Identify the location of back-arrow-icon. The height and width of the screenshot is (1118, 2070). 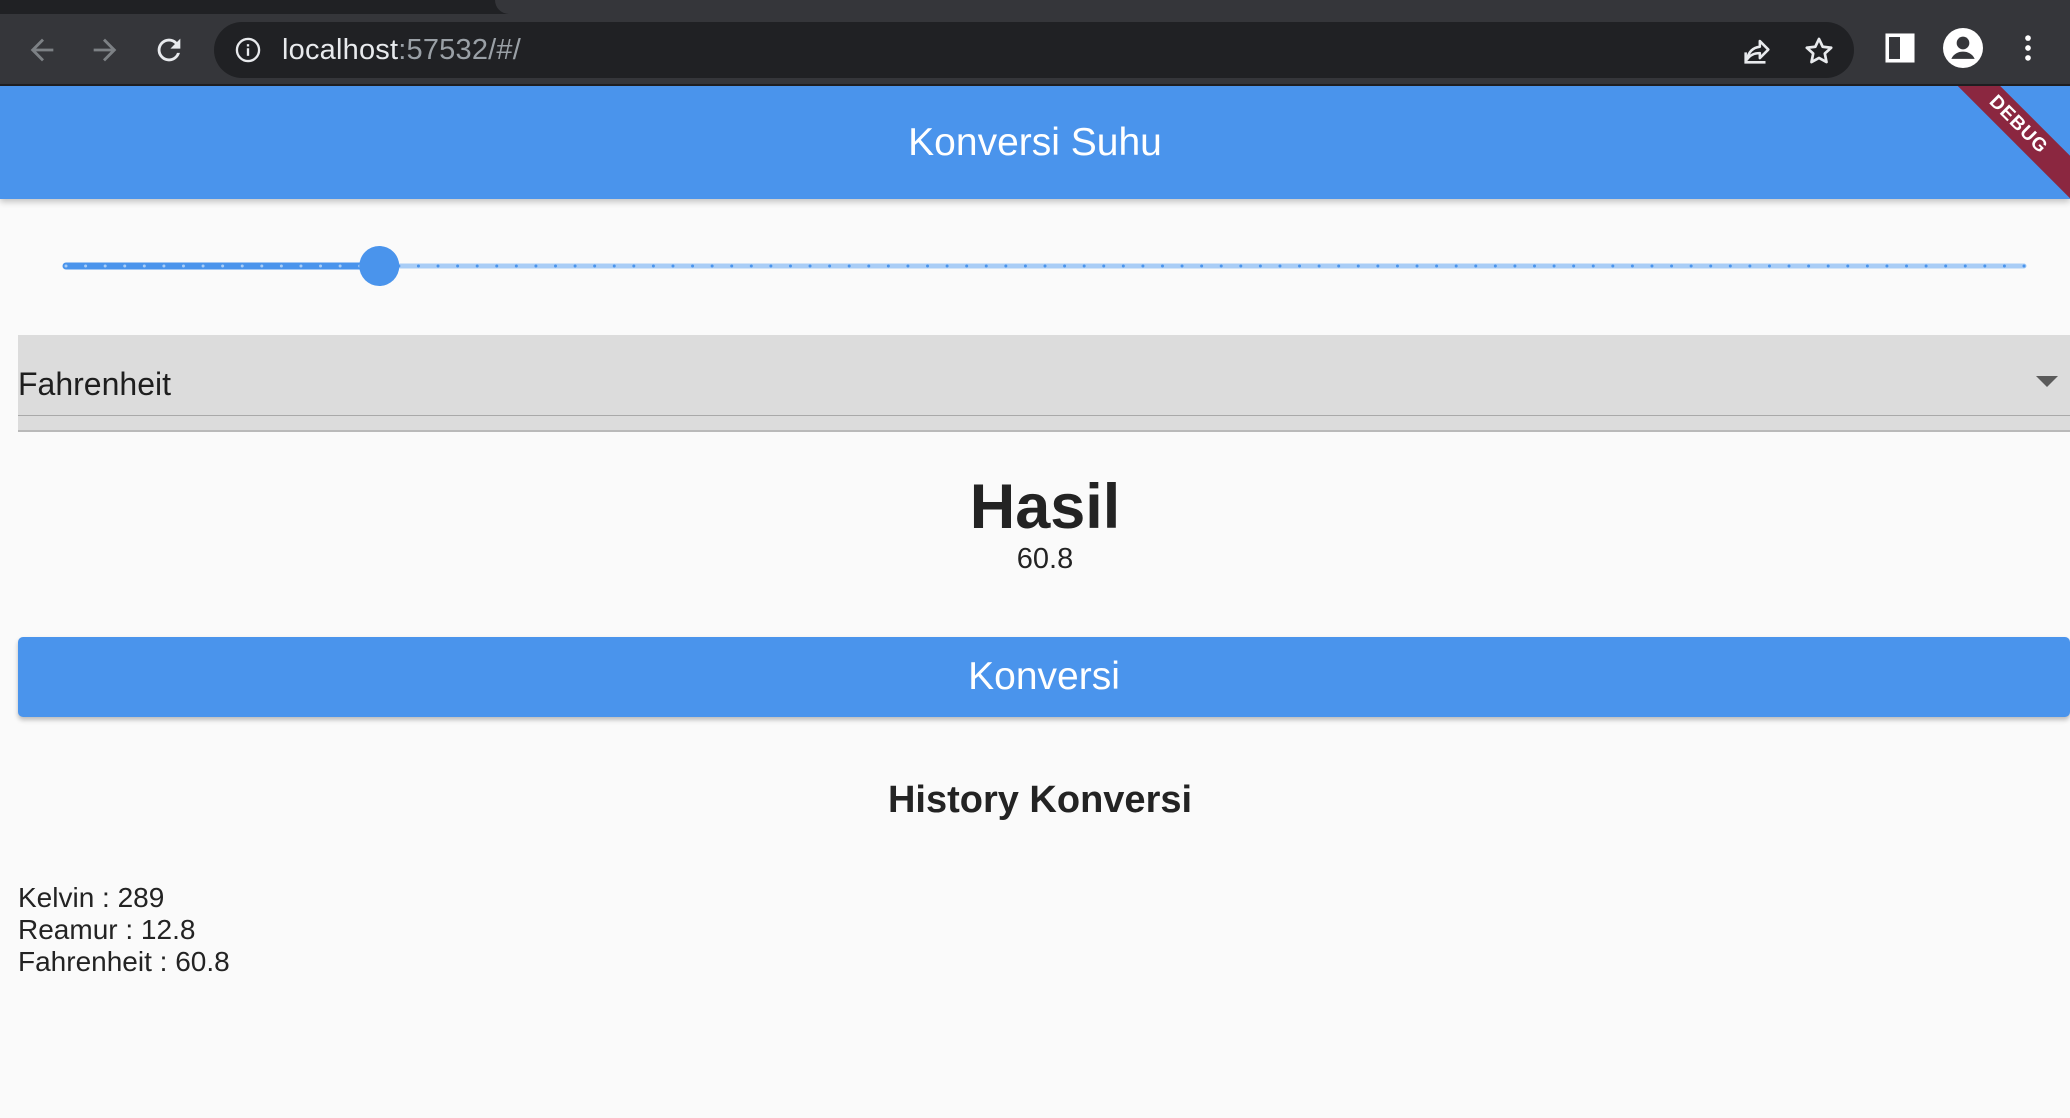
(42, 50).